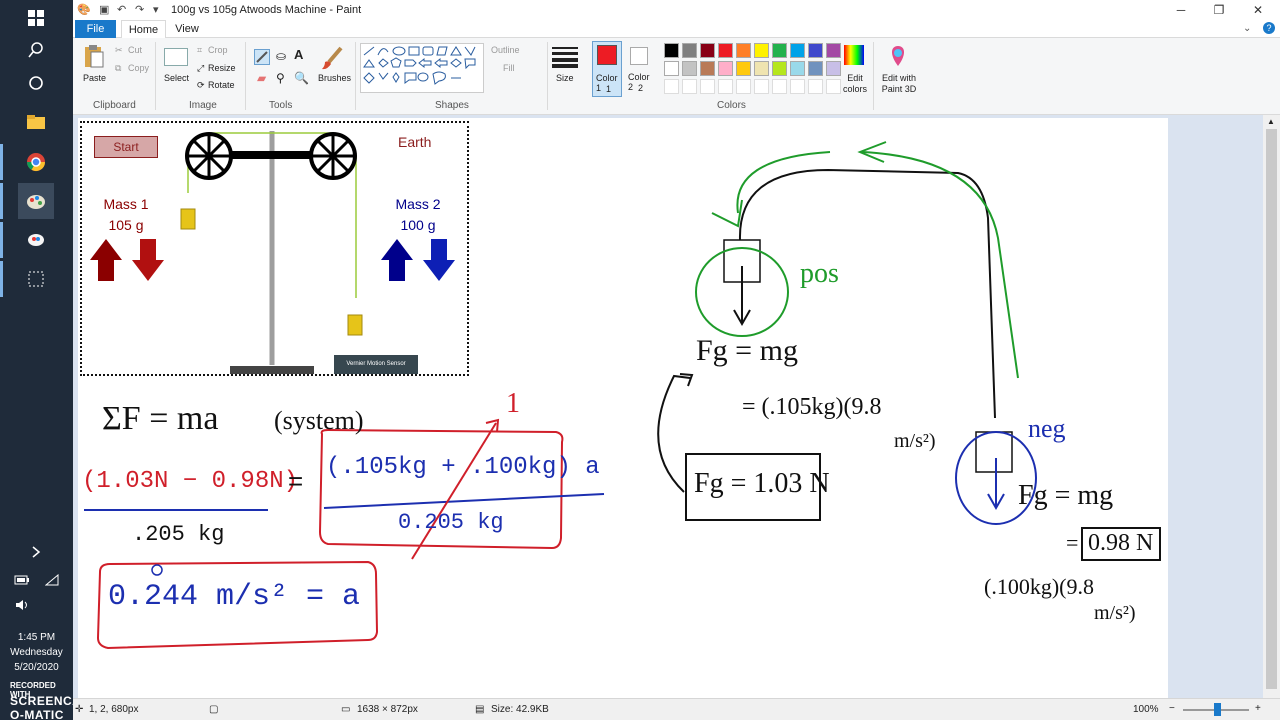 Image resolution: width=1280 pixels, height=722 pixels. What do you see at coordinates (262, 57) in the screenshot?
I see `pencil-icon` at bounding box center [262, 57].